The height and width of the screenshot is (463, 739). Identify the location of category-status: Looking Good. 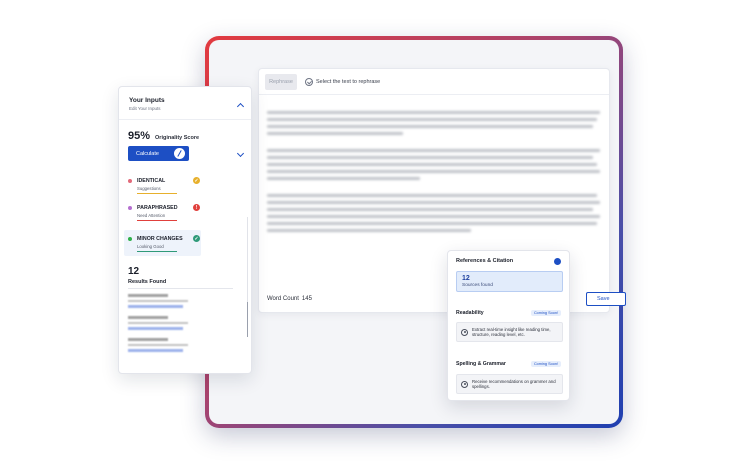
(150, 246).